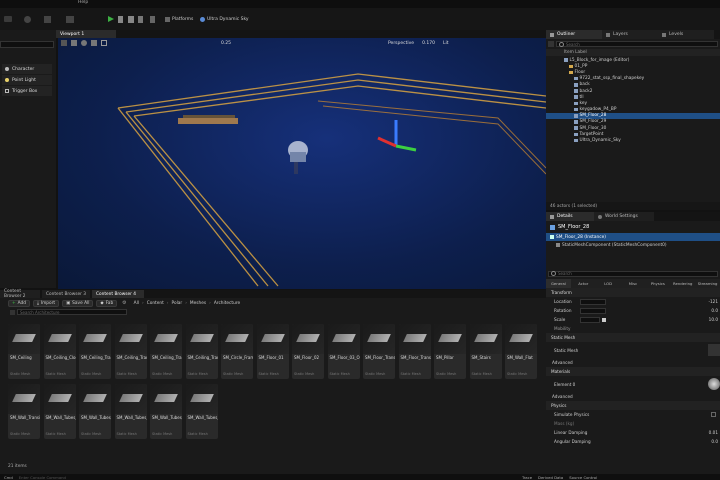  Describe the element at coordinates (633, 237) in the screenshot. I see `details-instance-row: SM_Floor_28 (Instance)` at that location.